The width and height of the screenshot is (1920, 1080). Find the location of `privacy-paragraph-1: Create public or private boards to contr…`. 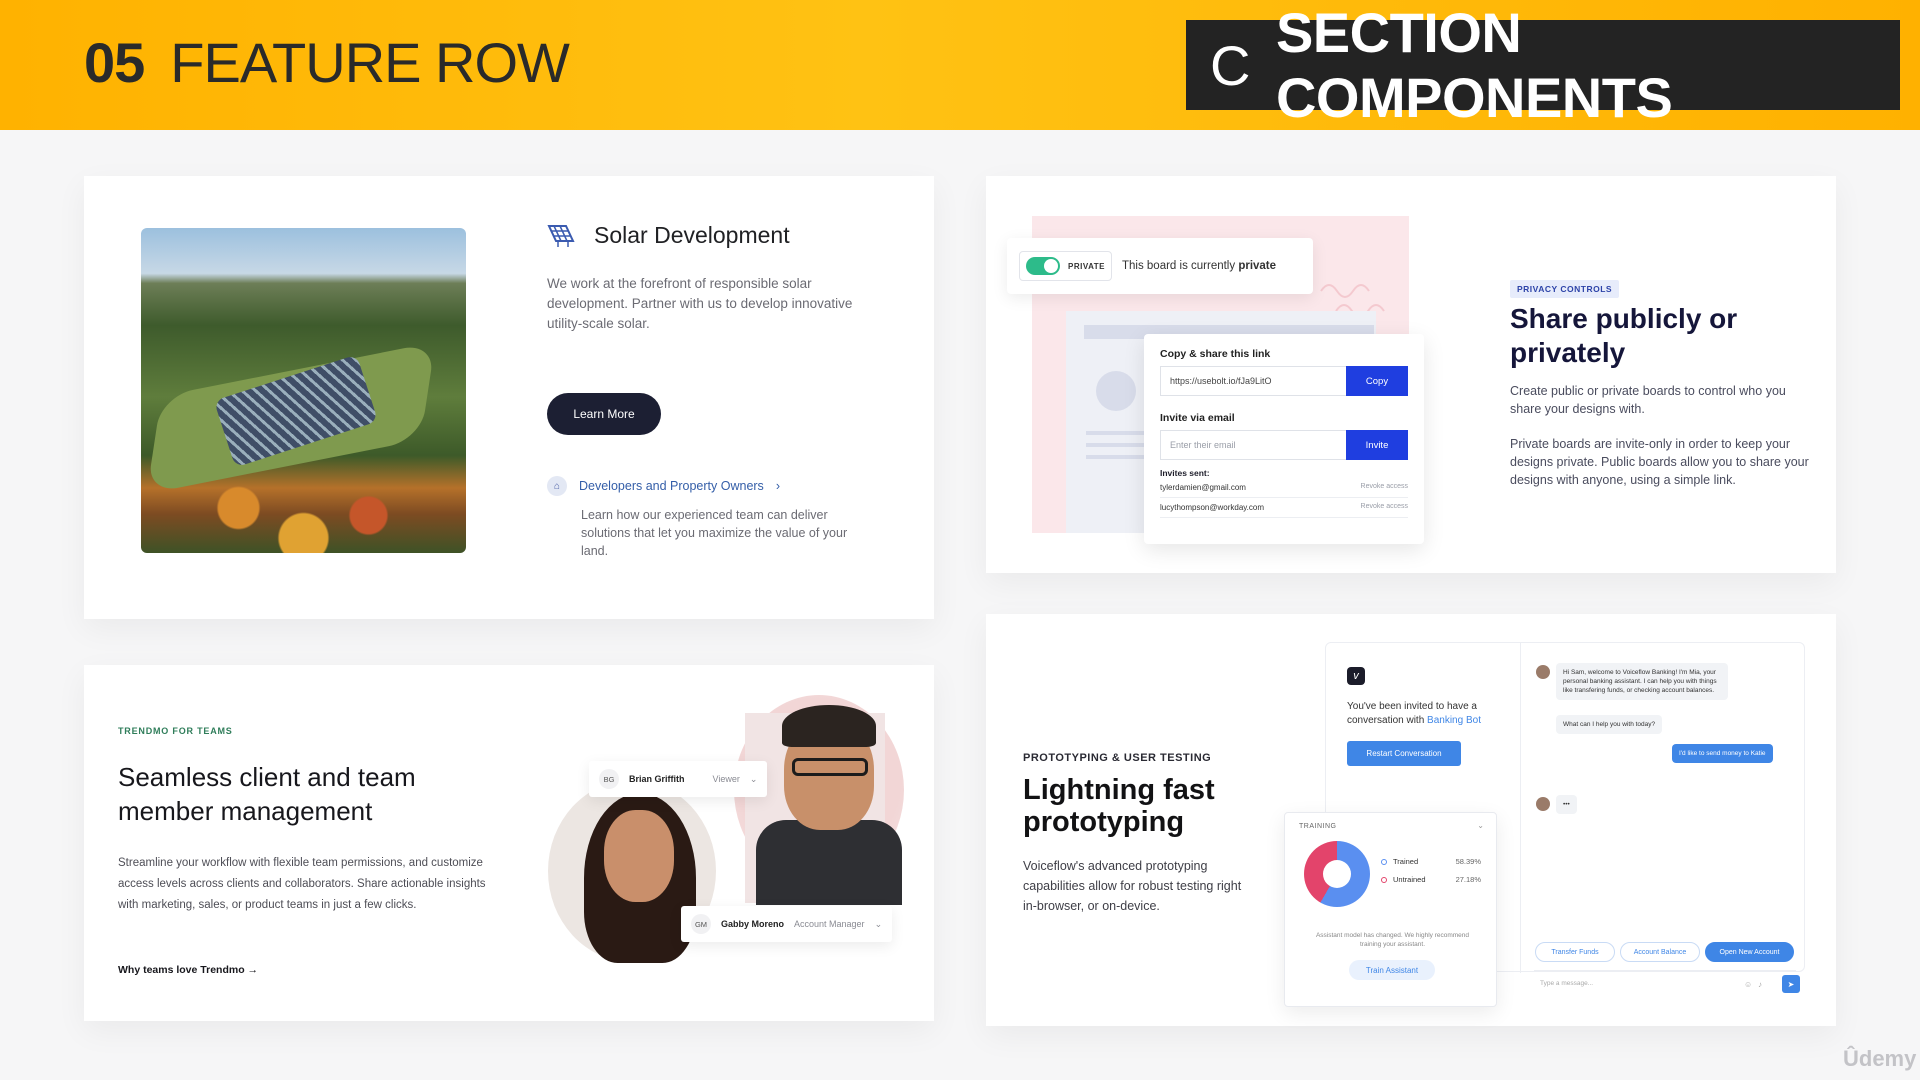

privacy-paragraph-1: Create public or private boards to contr… is located at coordinates (1648, 400).